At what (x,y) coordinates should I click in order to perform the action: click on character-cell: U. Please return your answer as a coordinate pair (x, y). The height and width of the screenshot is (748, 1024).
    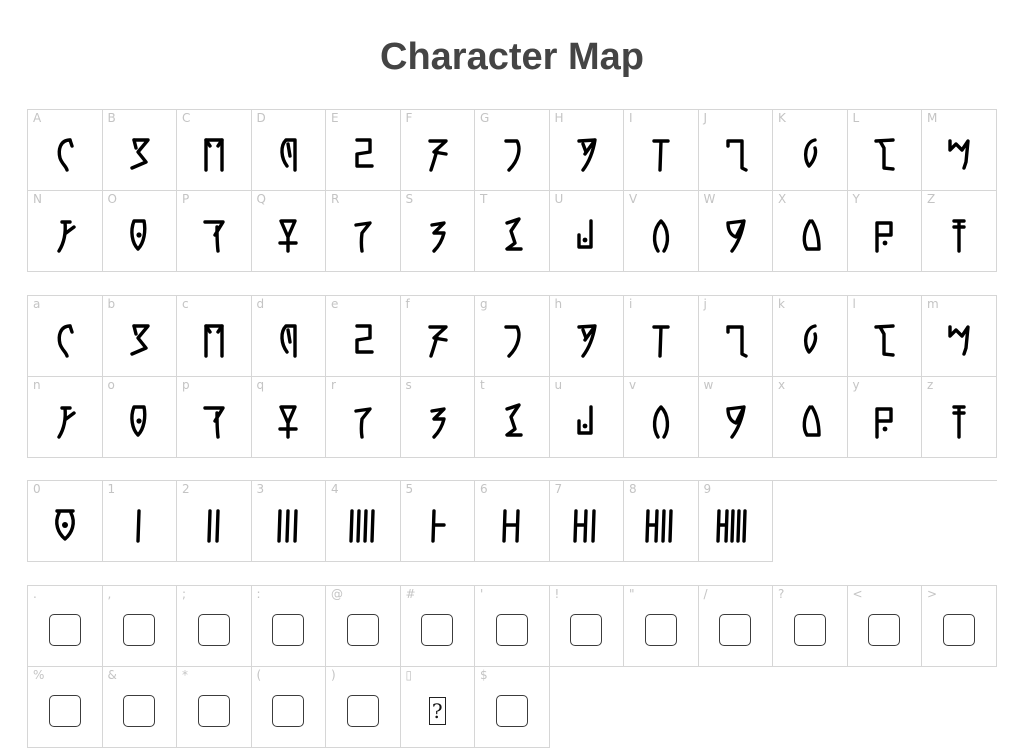
    Looking at the image, I should click on (586, 231).